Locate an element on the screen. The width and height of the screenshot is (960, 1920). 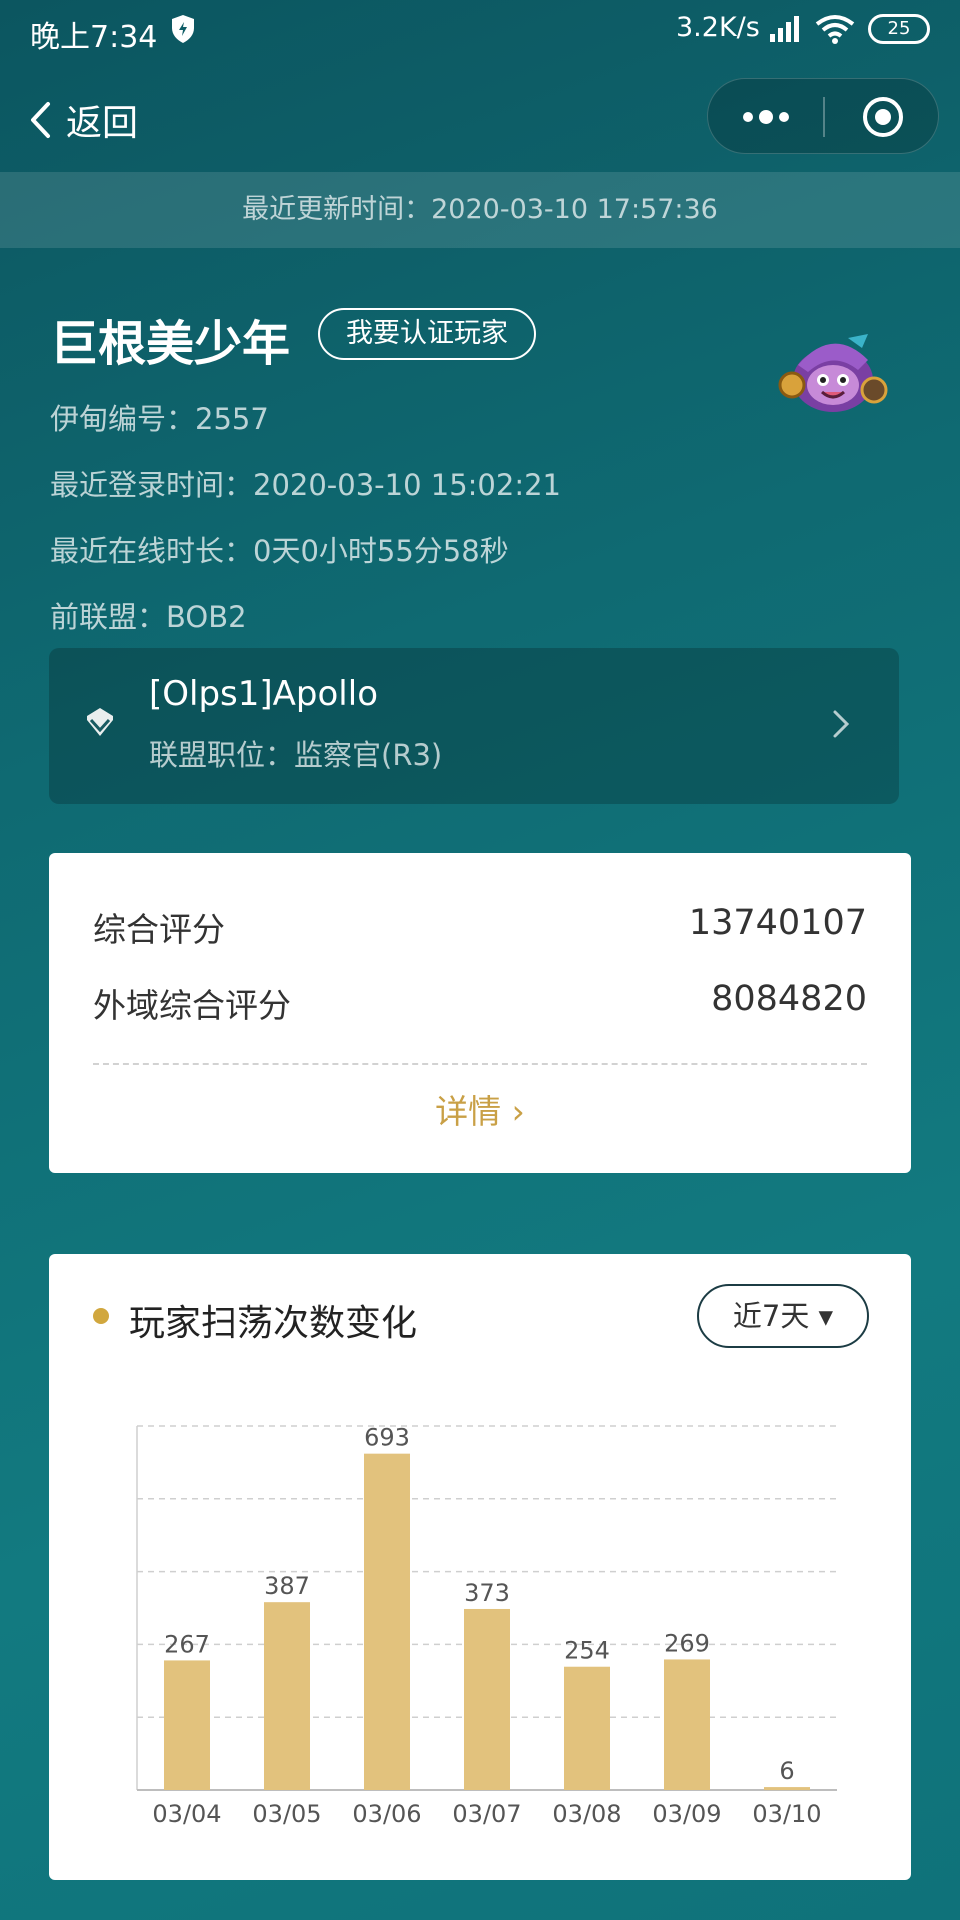
more-icon is located at coordinates (765, 117).